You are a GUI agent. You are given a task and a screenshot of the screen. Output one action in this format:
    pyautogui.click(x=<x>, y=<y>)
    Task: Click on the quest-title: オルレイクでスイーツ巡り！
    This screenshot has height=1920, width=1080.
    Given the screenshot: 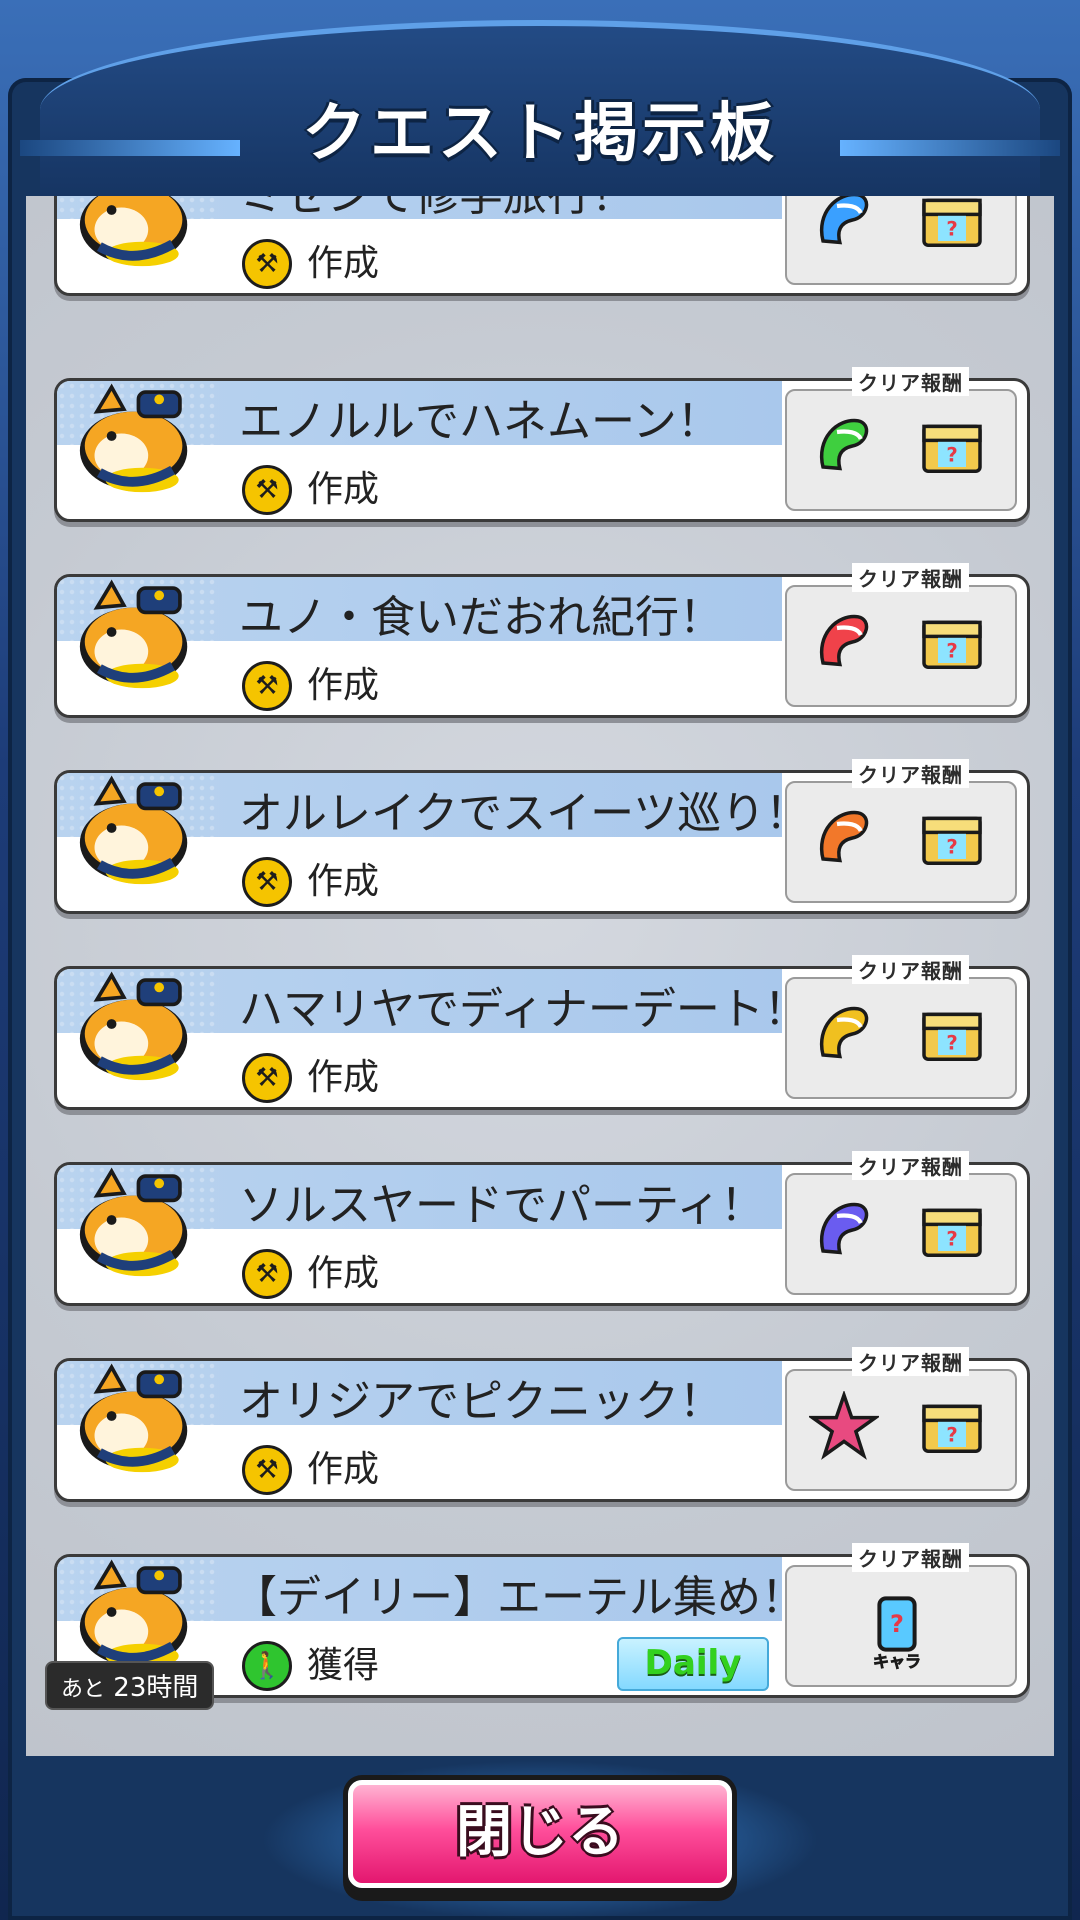 What is the action you would take?
    pyautogui.click(x=524, y=813)
    